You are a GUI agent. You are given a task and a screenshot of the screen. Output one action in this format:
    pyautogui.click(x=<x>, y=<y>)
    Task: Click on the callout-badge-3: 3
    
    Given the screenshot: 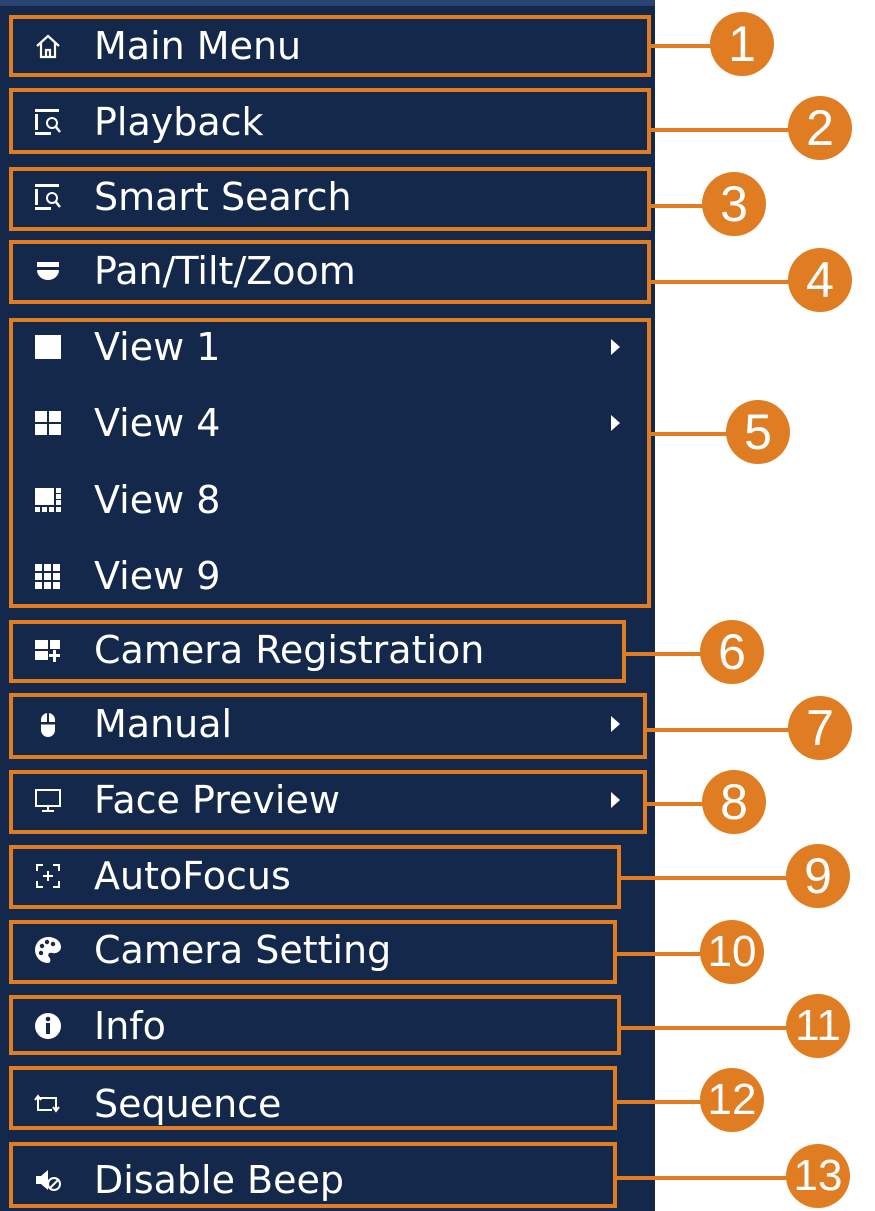 What is the action you would take?
    pyautogui.click(x=734, y=204)
    